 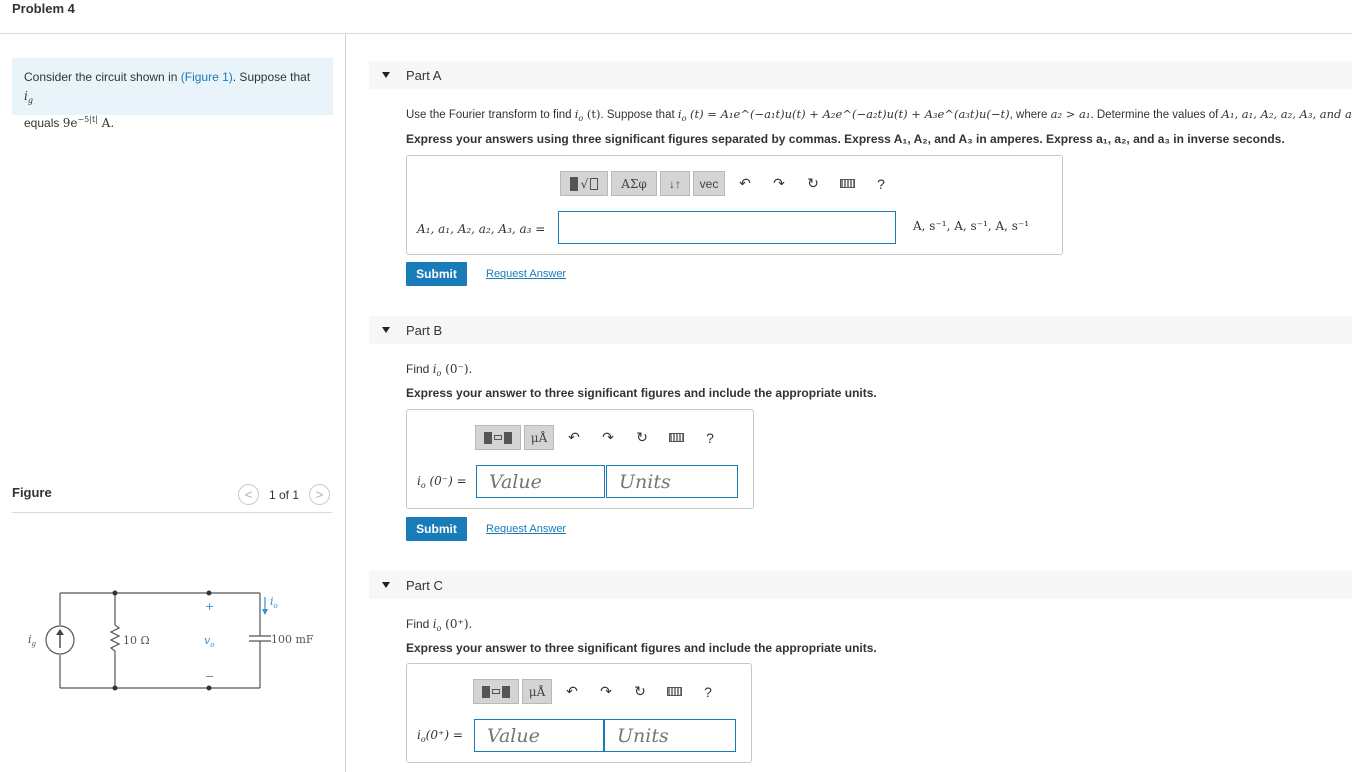 I want to click on circuit-diagram: ig 10 Ω + vo − io 100 mF, so click(x=175, y=645).